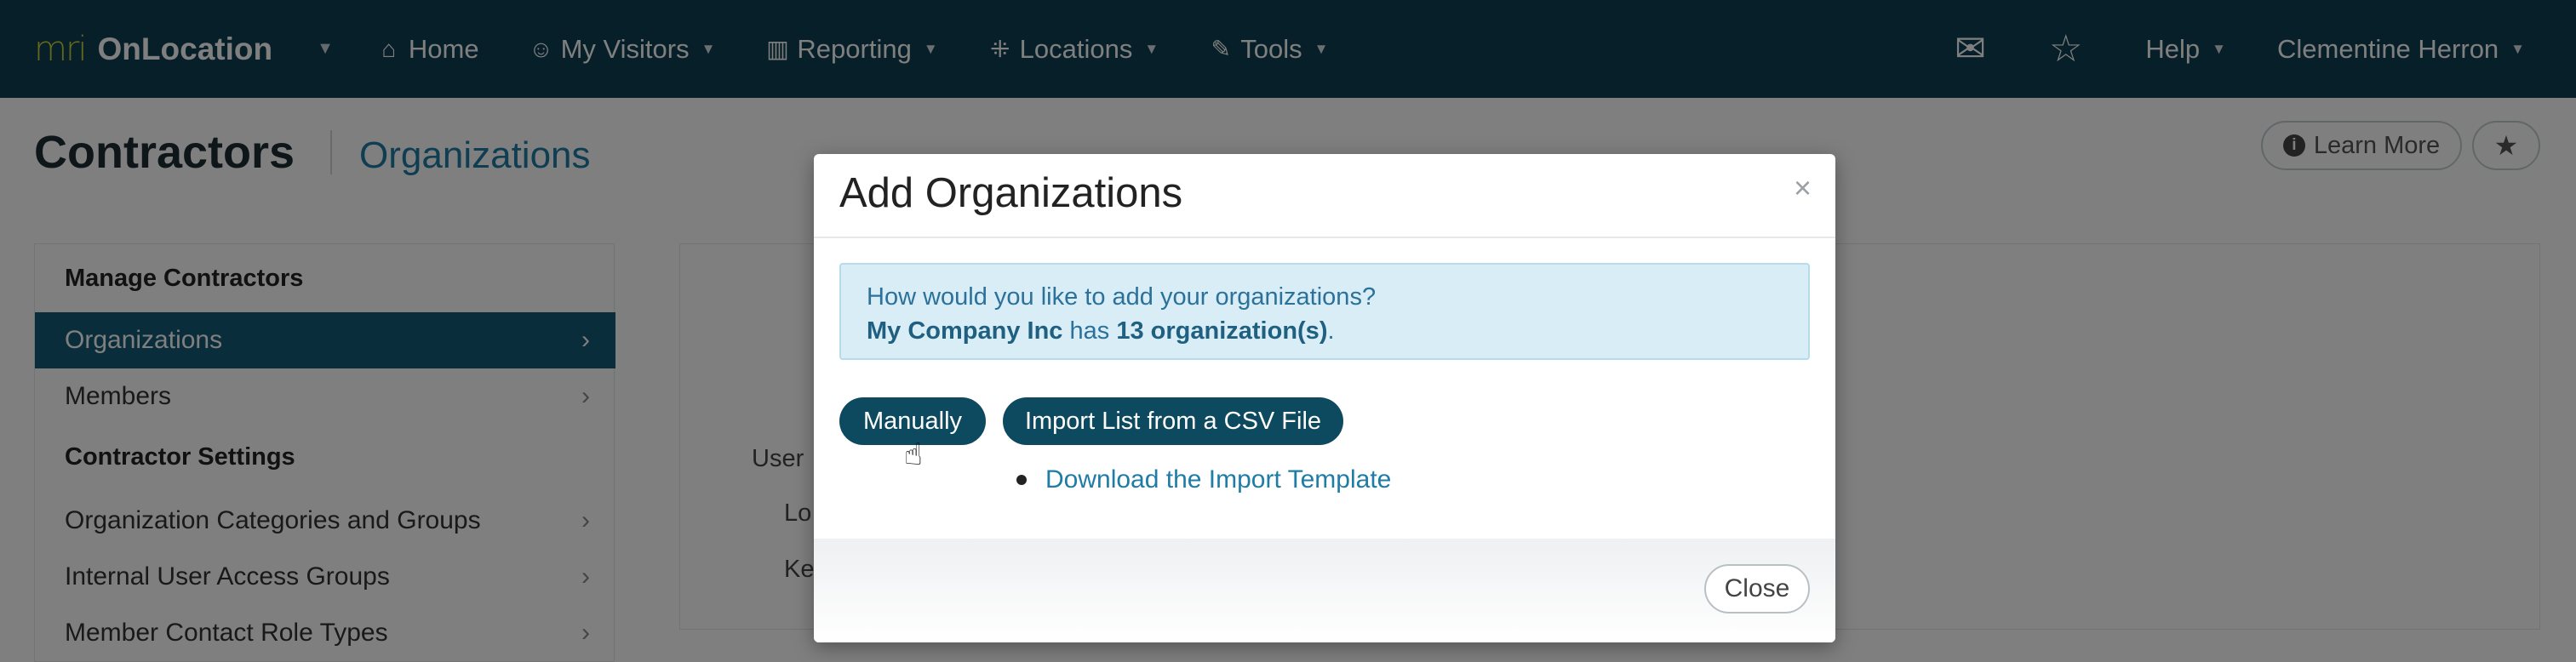  I want to click on import-csv-button: Import List from a CSV File, so click(1173, 421).